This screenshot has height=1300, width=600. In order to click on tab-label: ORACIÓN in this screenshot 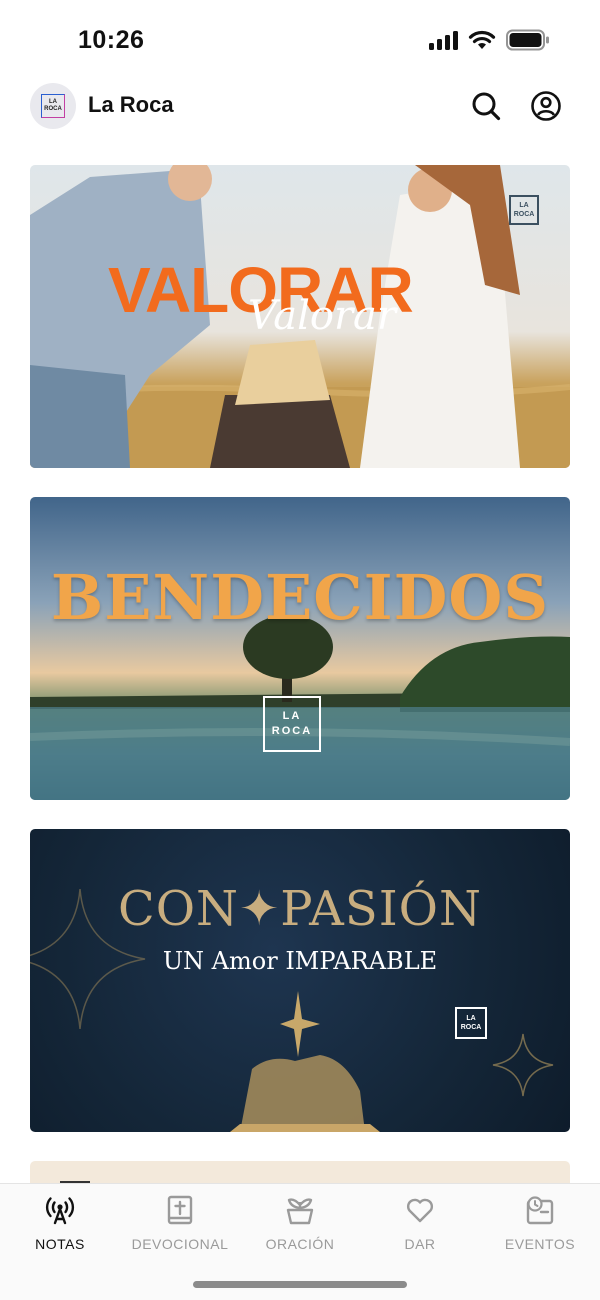, I will do `click(300, 1244)`.